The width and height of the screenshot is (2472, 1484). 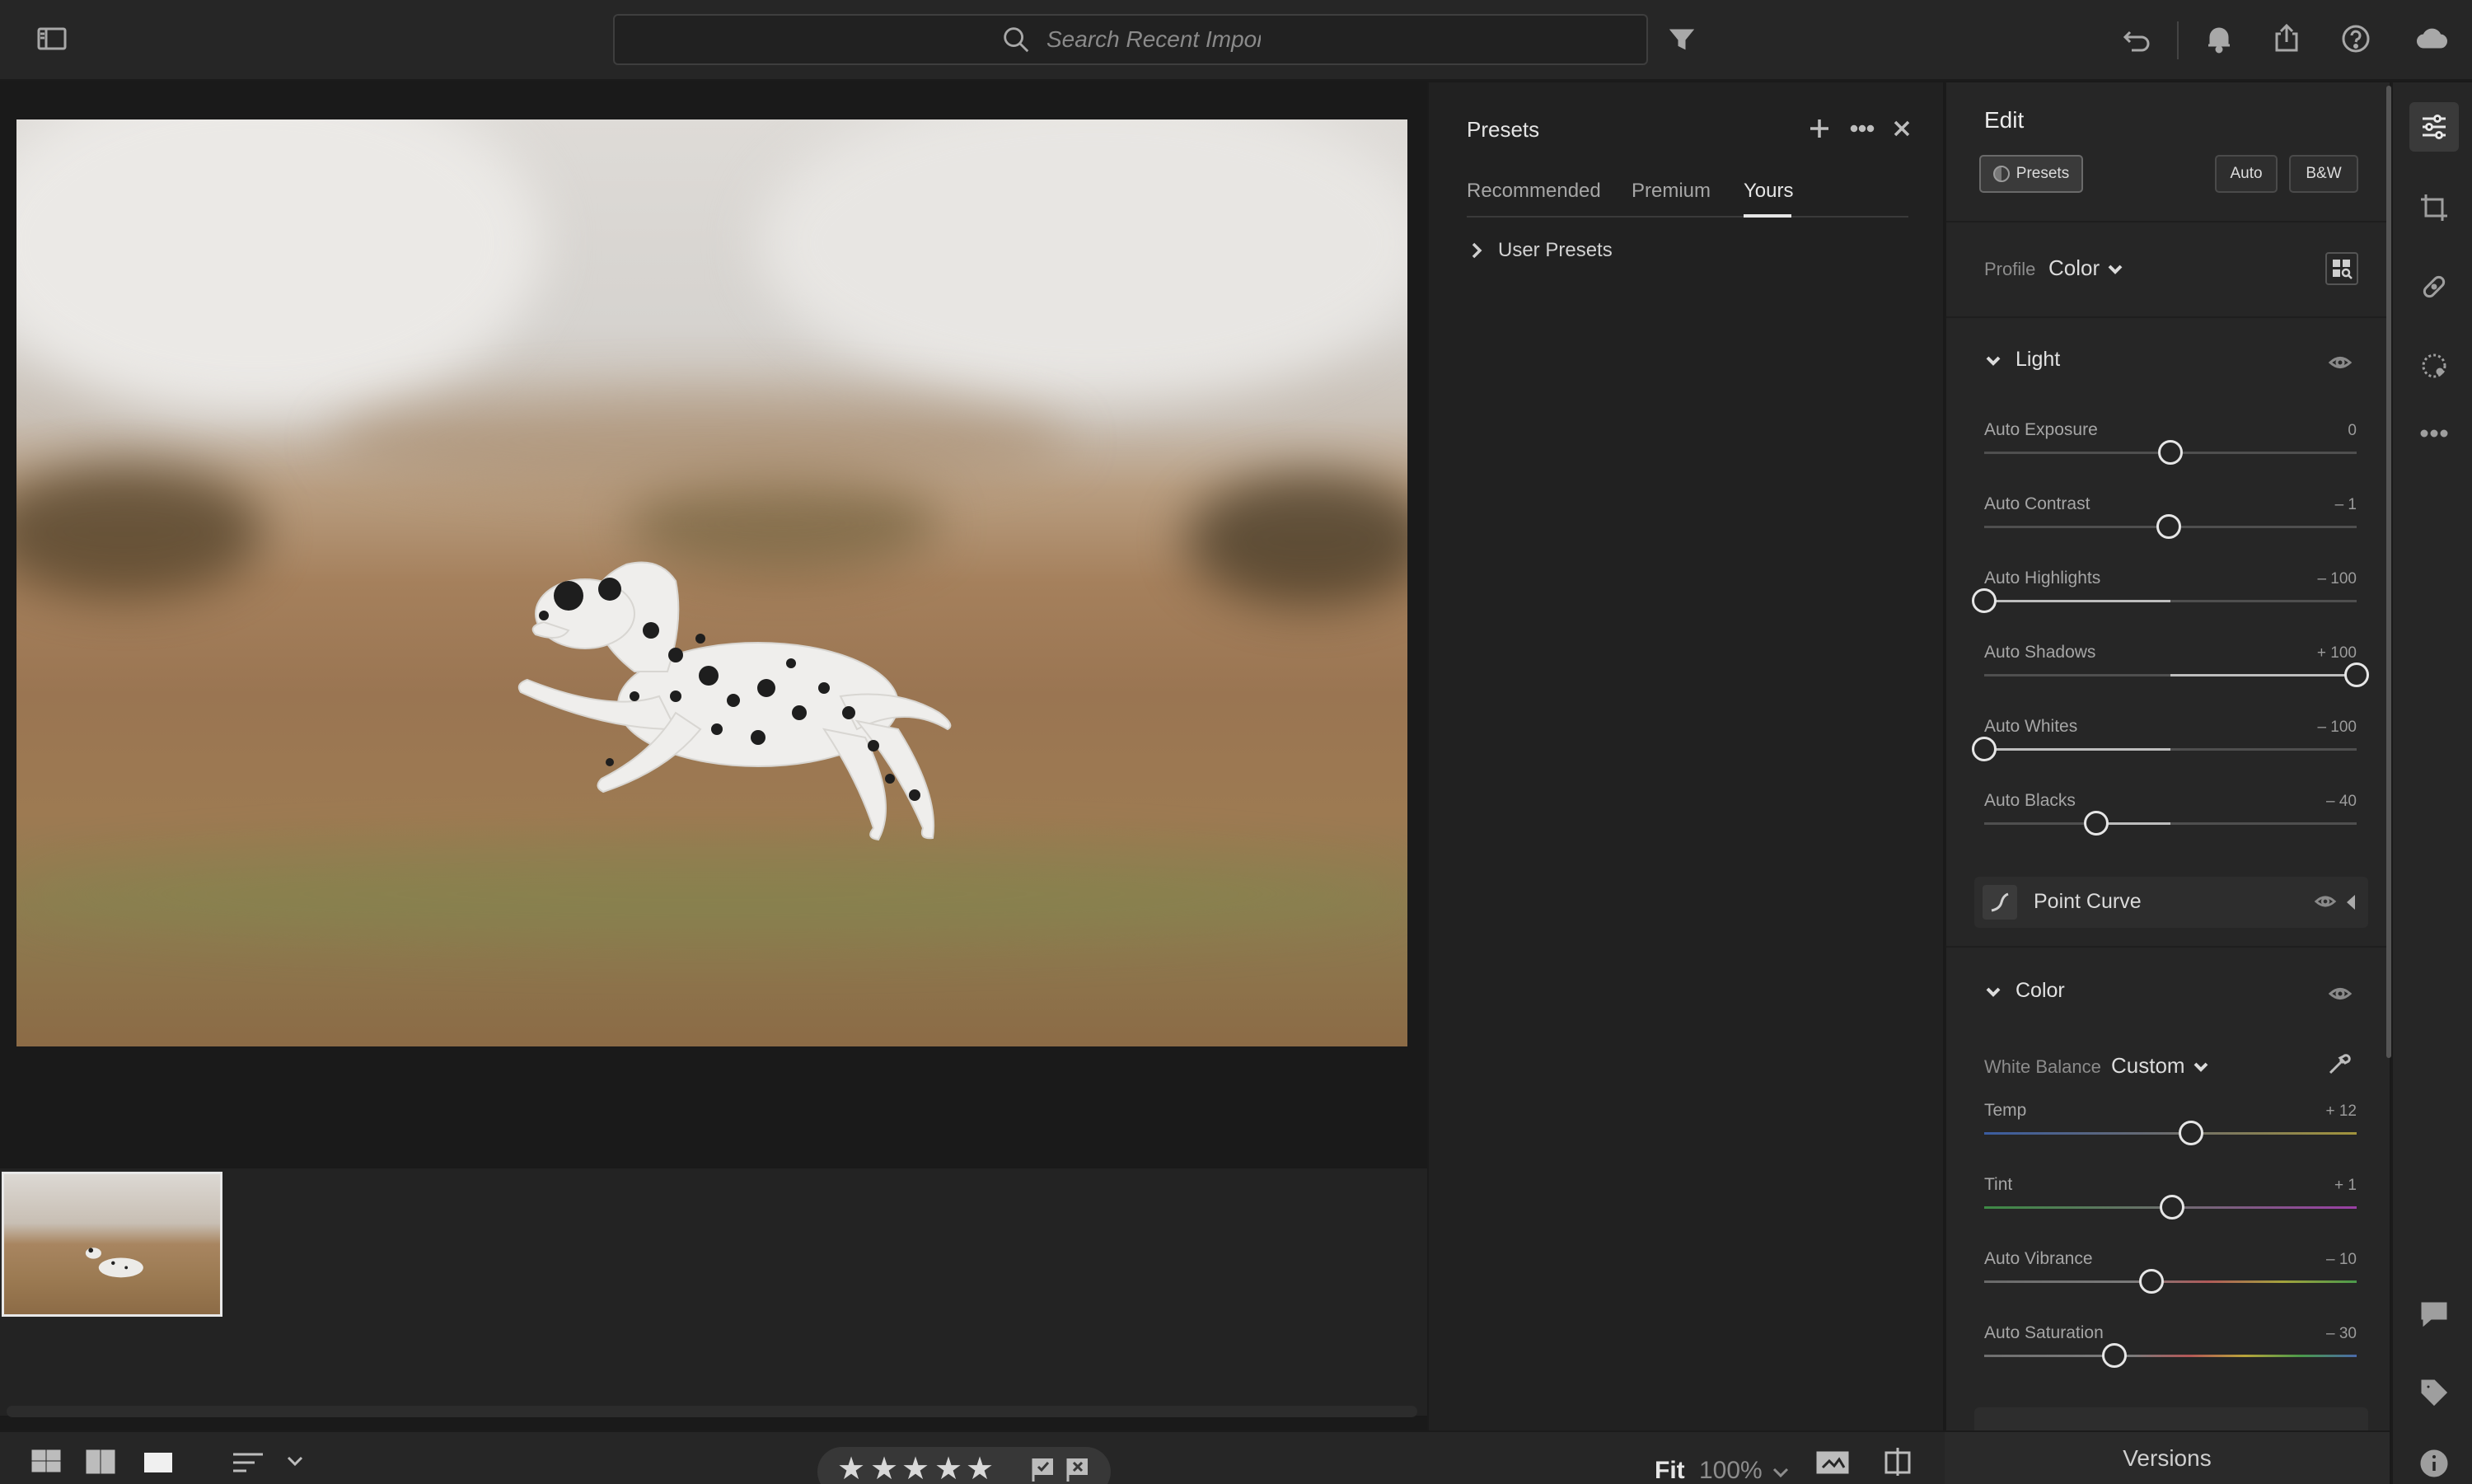 I want to click on more-tools-icon, so click(x=2434, y=434).